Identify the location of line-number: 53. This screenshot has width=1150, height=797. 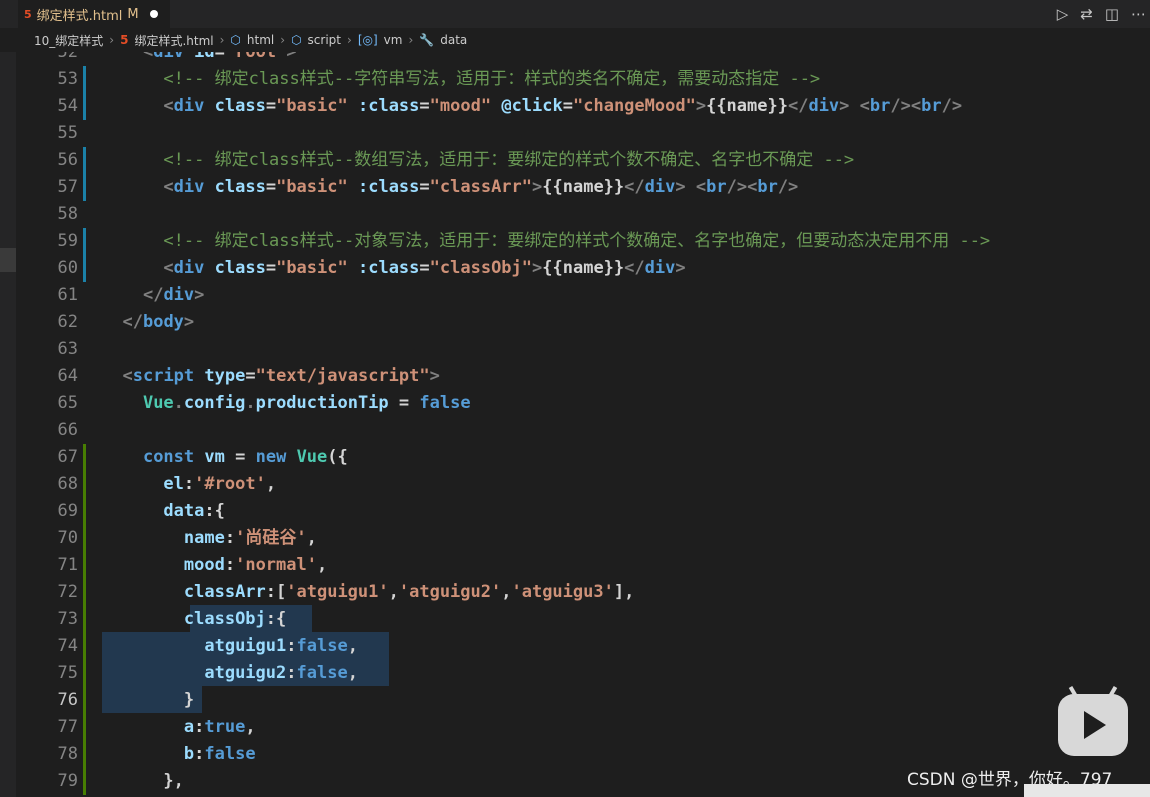
(67, 79).